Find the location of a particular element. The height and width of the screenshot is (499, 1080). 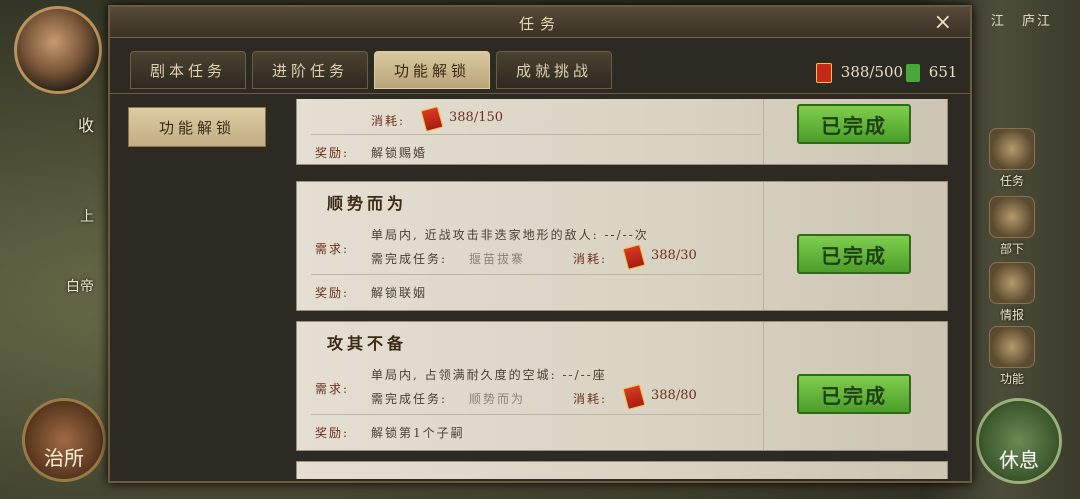

helmet-icon is located at coordinates (1012, 217).